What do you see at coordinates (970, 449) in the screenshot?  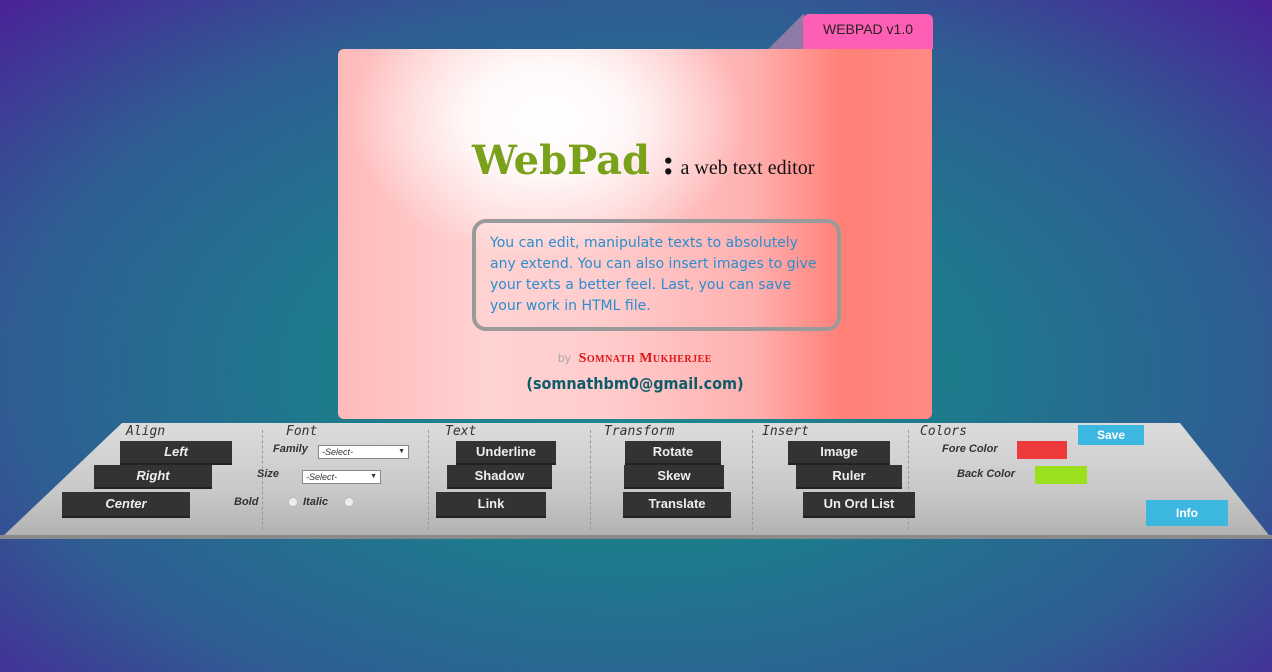 I see `fore-color-label: Fore Color` at bounding box center [970, 449].